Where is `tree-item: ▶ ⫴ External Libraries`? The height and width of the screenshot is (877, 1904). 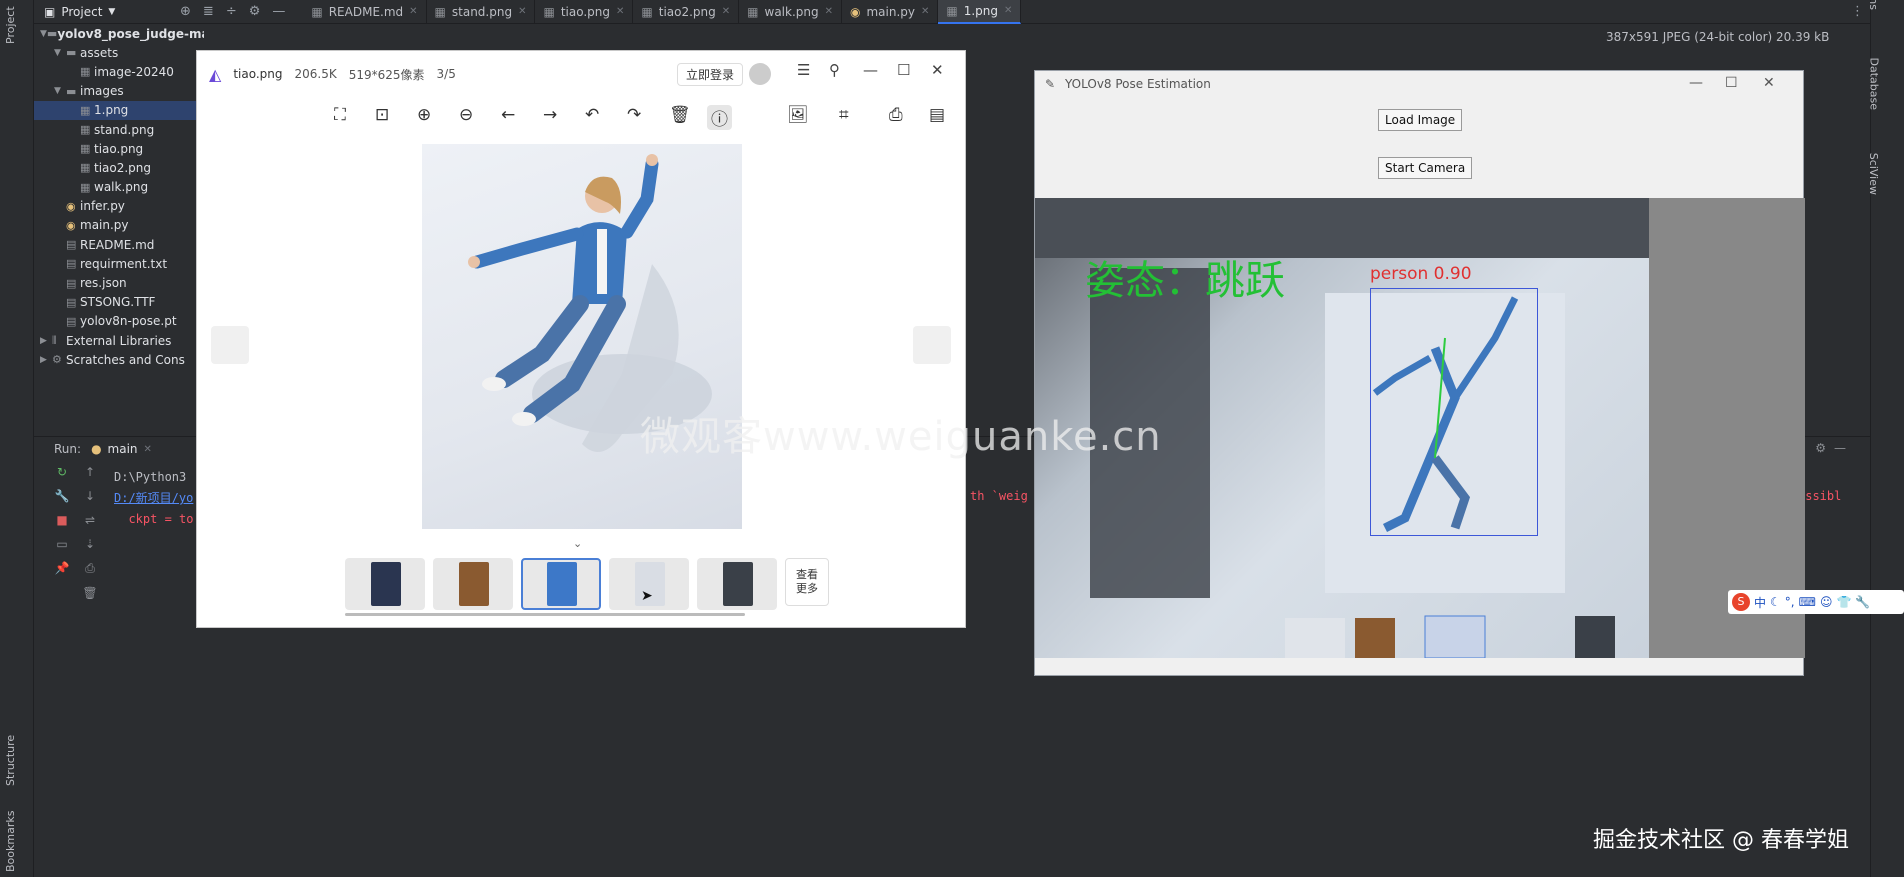
tree-item: ▶ ⫴ External Libraries is located at coordinates (119, 340).